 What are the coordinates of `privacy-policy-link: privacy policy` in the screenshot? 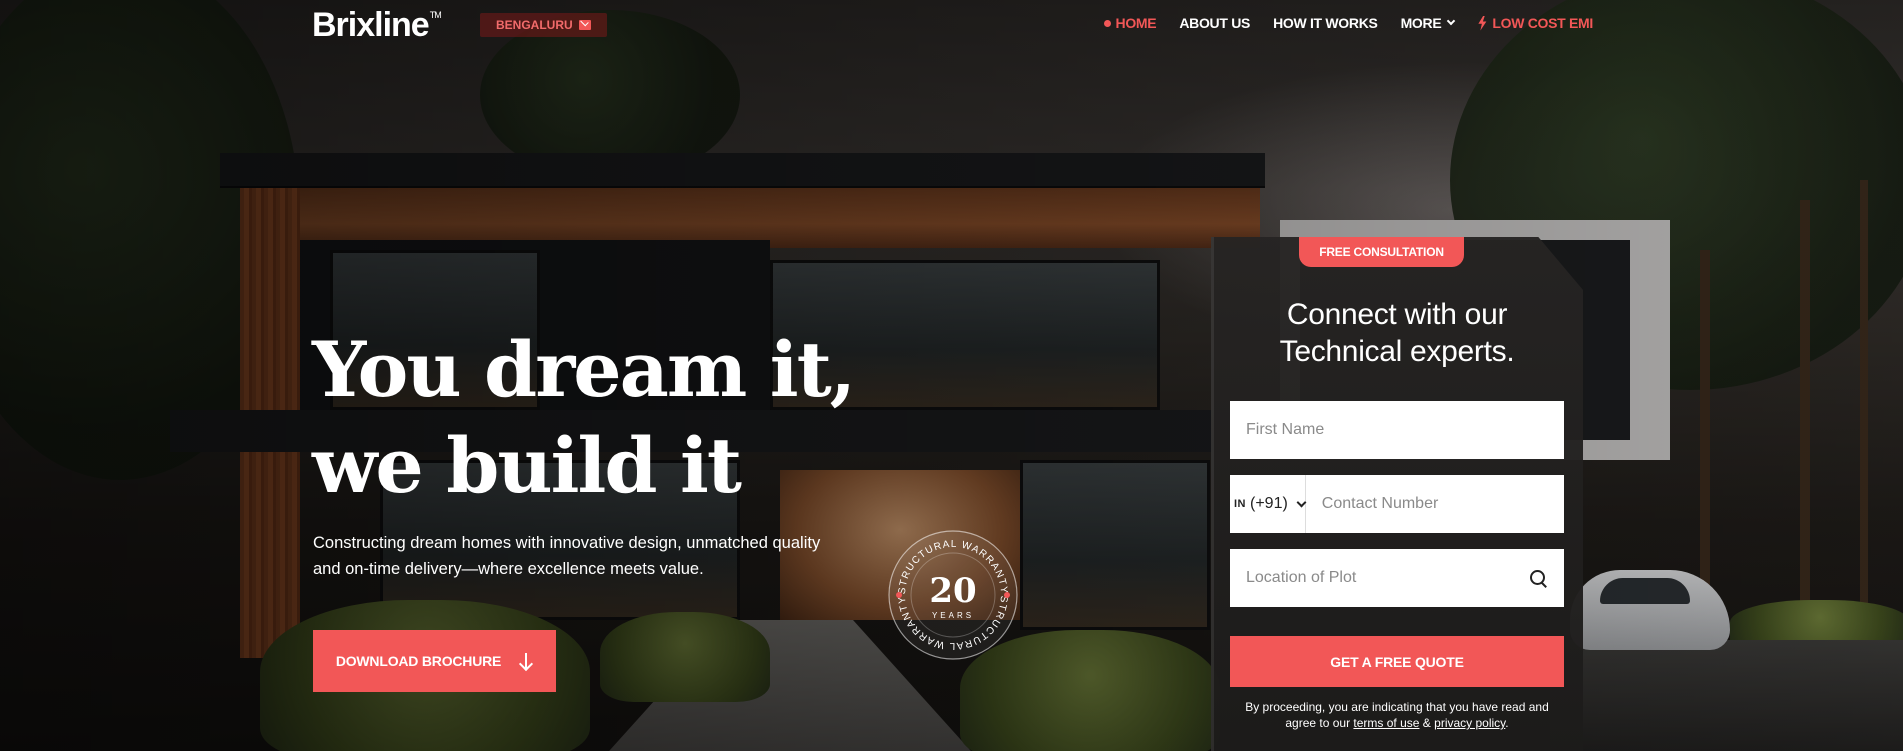 It's located at (1469, 723).